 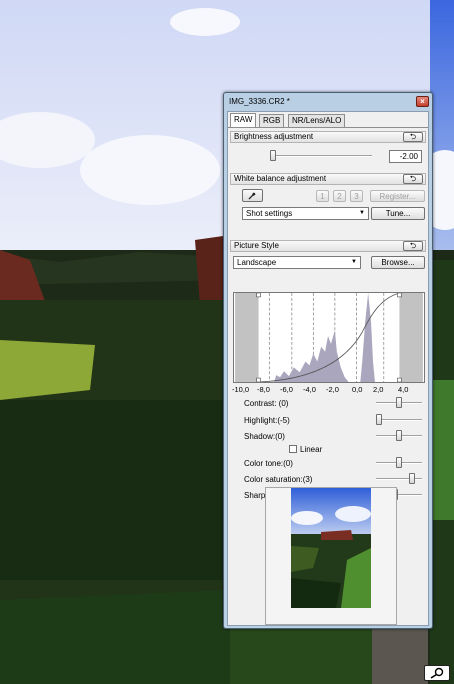 I want to click on axis-tick-label: -8,0, so click(x=263, y=389).